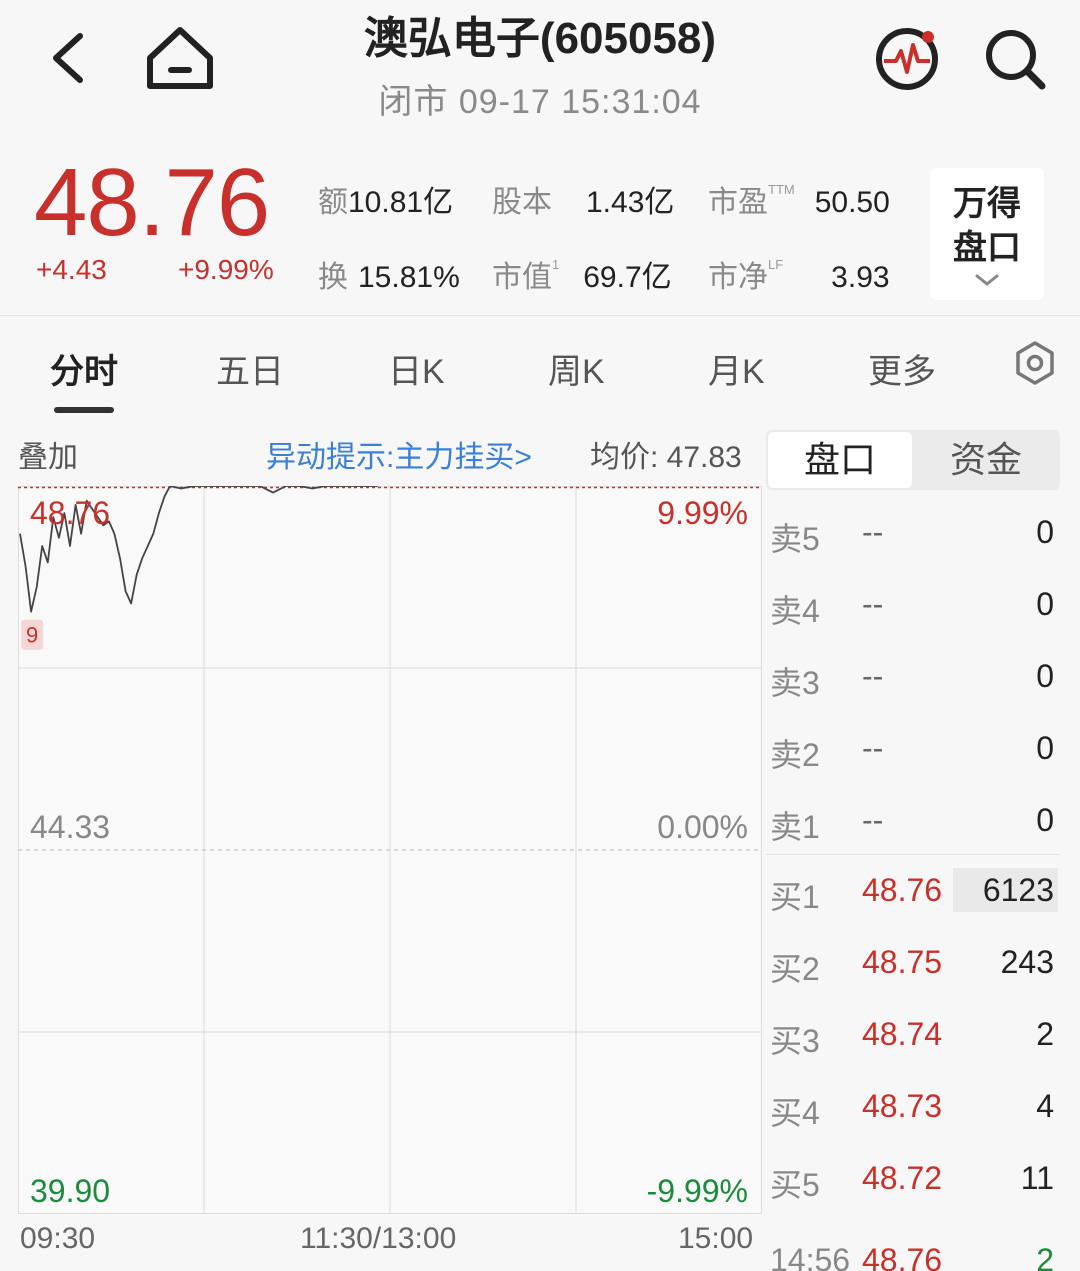 The image size is (1080, 1271). I want to click on tab-capital: 资金, so click(986, 460).